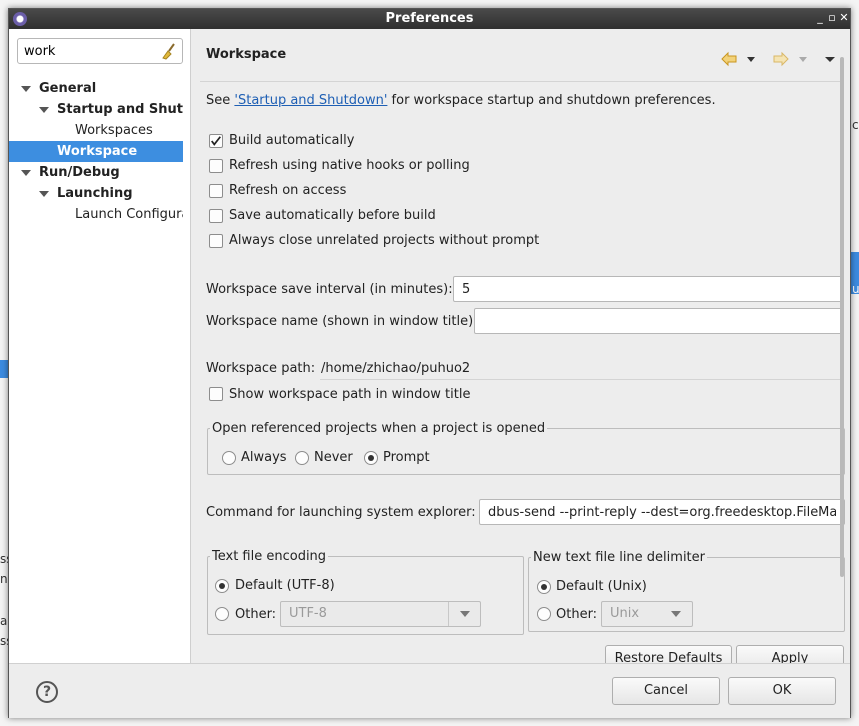 This screenshot has height=726, width=859. What do you see at coordinates (855, 289) in the screenshot?
I see `background-text: u` at bounding box center [855, 289].